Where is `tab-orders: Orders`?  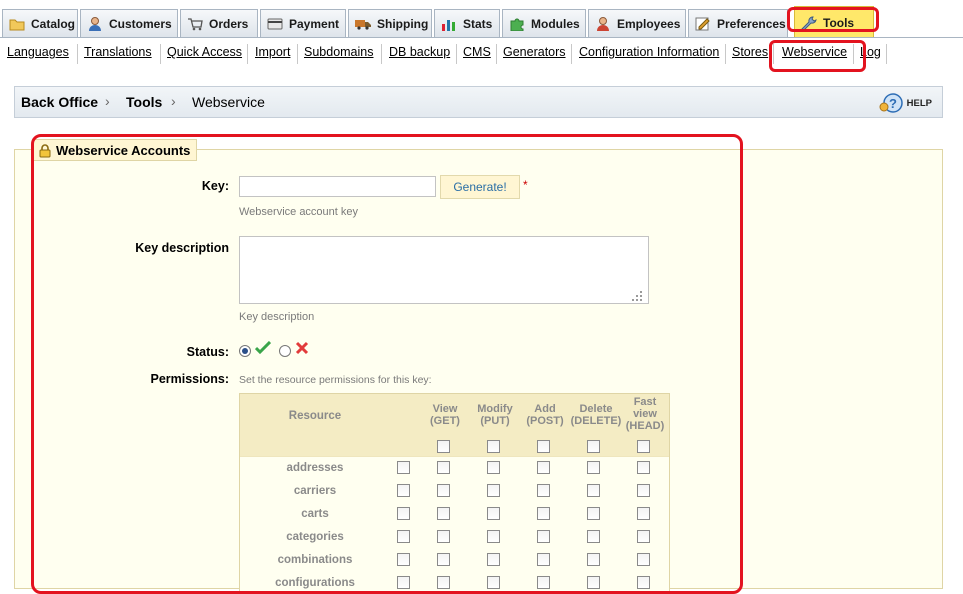 tab-orders: Orders is located at coordinates (219, 23).